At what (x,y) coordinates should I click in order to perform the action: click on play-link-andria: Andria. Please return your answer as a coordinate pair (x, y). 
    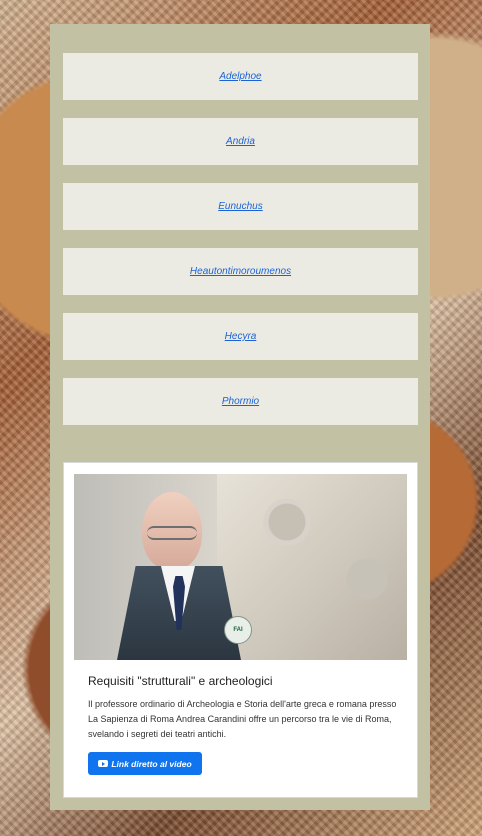
    Looking at the image, I should click on (240, 141).